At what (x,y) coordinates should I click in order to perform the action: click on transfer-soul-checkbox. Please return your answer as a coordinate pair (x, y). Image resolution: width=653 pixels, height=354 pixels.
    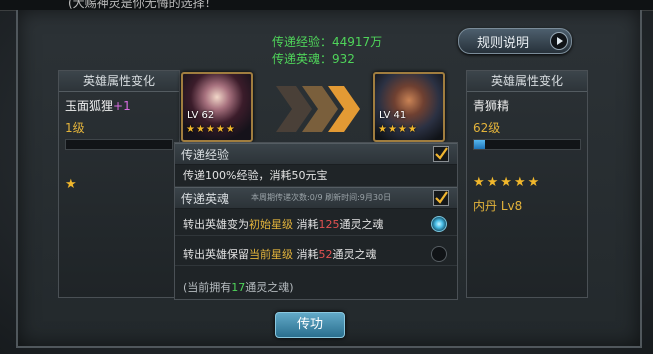
    Looking at the image, I should click on (441, 198).